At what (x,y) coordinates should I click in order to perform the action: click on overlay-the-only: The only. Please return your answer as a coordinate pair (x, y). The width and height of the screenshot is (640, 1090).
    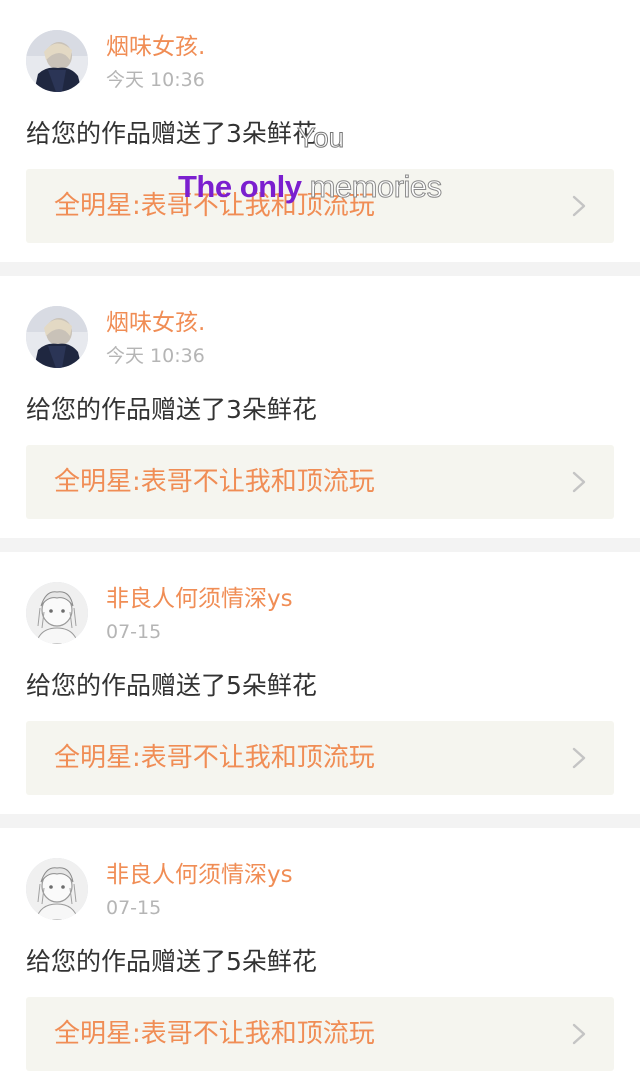
    Looking at the image, I should click on (240, 186).